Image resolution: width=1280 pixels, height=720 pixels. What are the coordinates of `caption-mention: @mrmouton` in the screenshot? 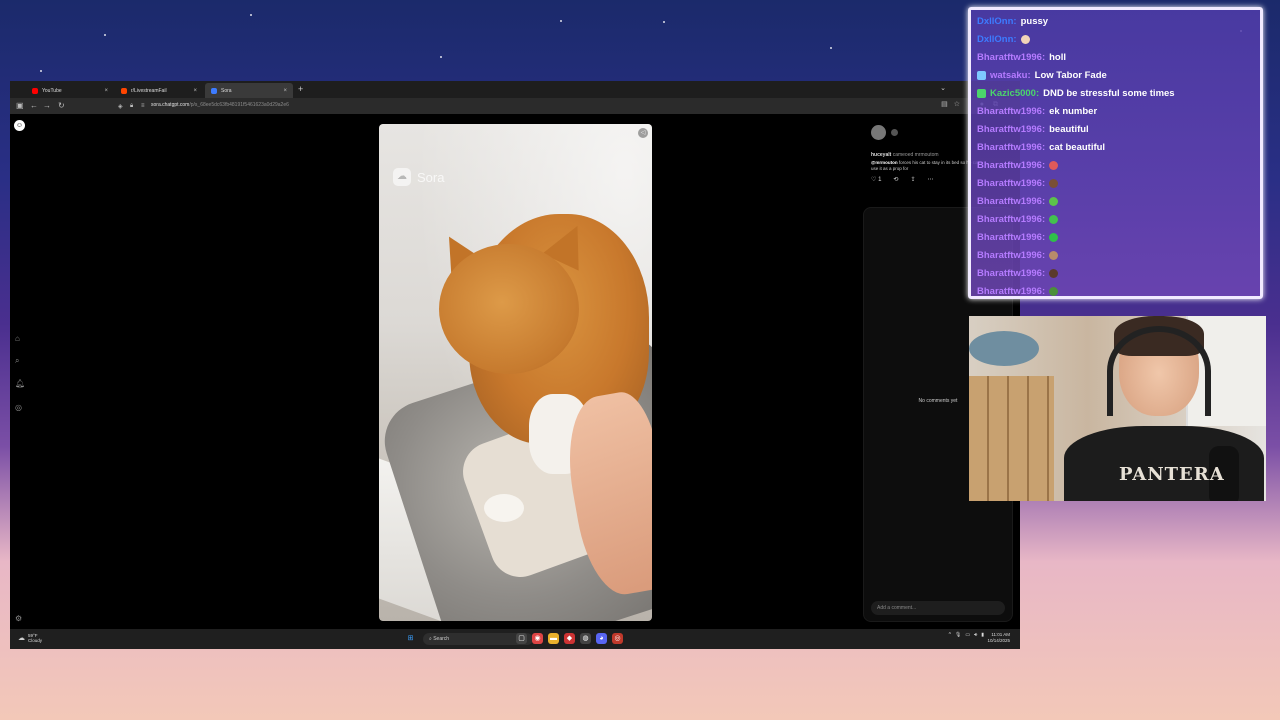 It's located at (884, 162).